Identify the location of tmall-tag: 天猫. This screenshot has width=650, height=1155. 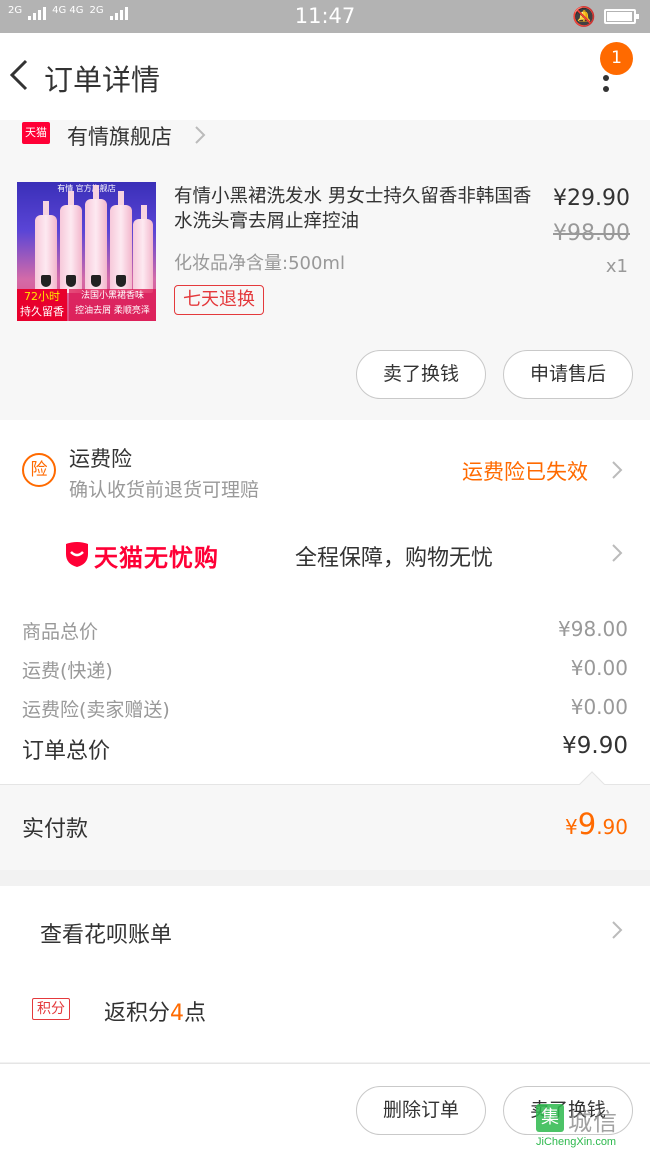
(36, 133).